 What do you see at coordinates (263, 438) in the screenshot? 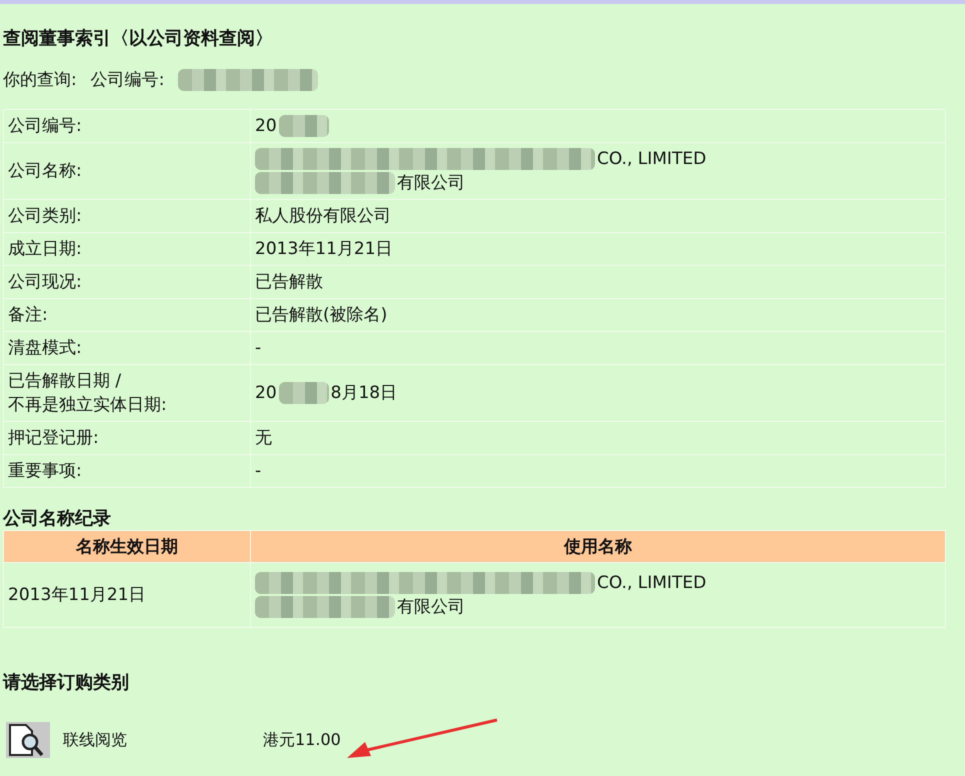
I see `cell-text: 无` at bounding box center [263, 438].